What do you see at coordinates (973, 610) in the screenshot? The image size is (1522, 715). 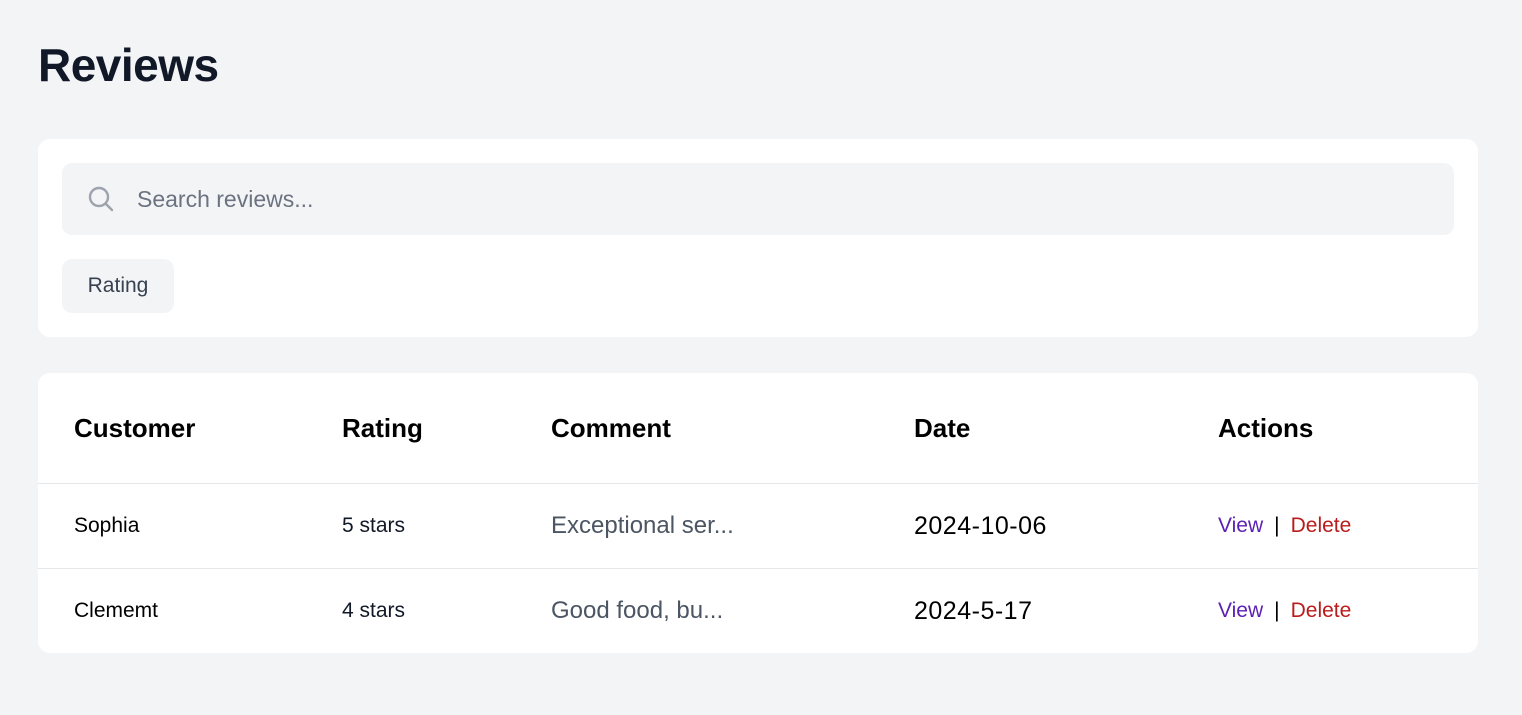 I see `review-date: 2024-5-17` at bounding box center [973, 610].